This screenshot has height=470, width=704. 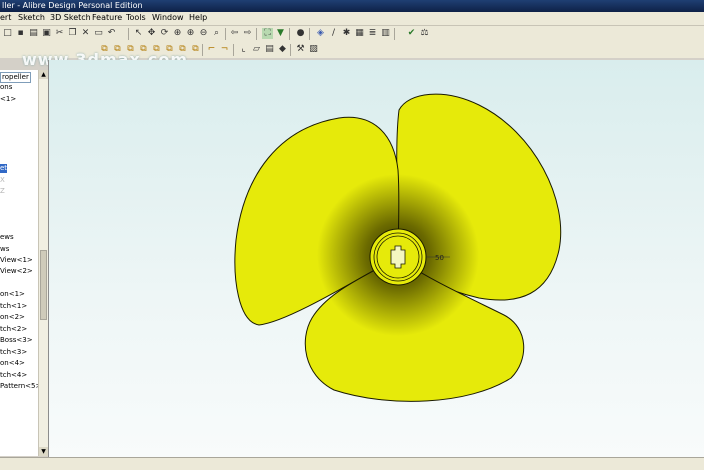 I want to click on menu-help: Help, so click(x=198, y=17).